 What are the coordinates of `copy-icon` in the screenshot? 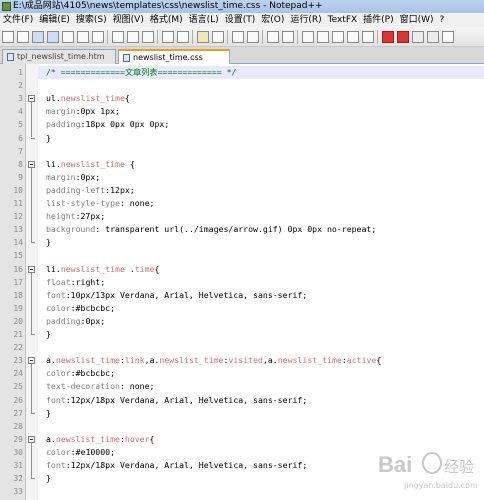 It's located at (133, 37).